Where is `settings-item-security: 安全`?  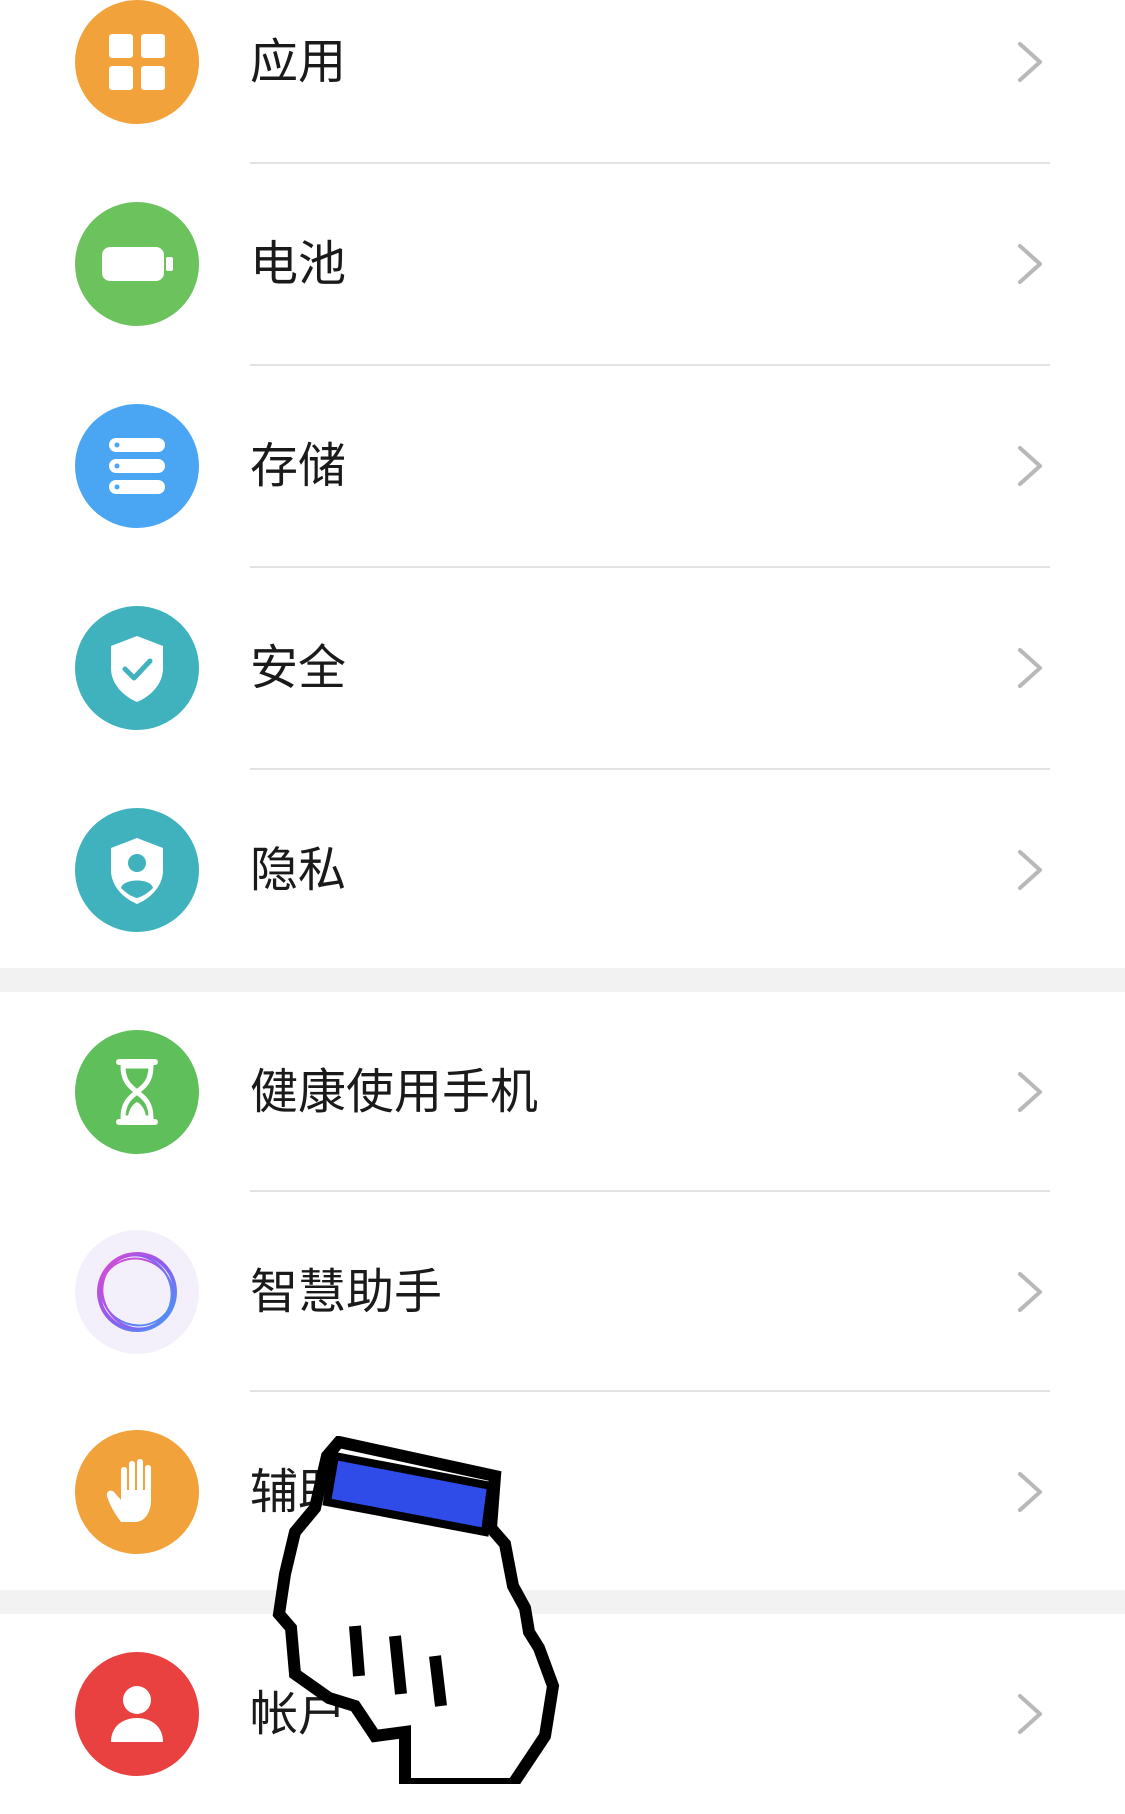
settings-item-security: 安全 is located at coordinates (562, 668).